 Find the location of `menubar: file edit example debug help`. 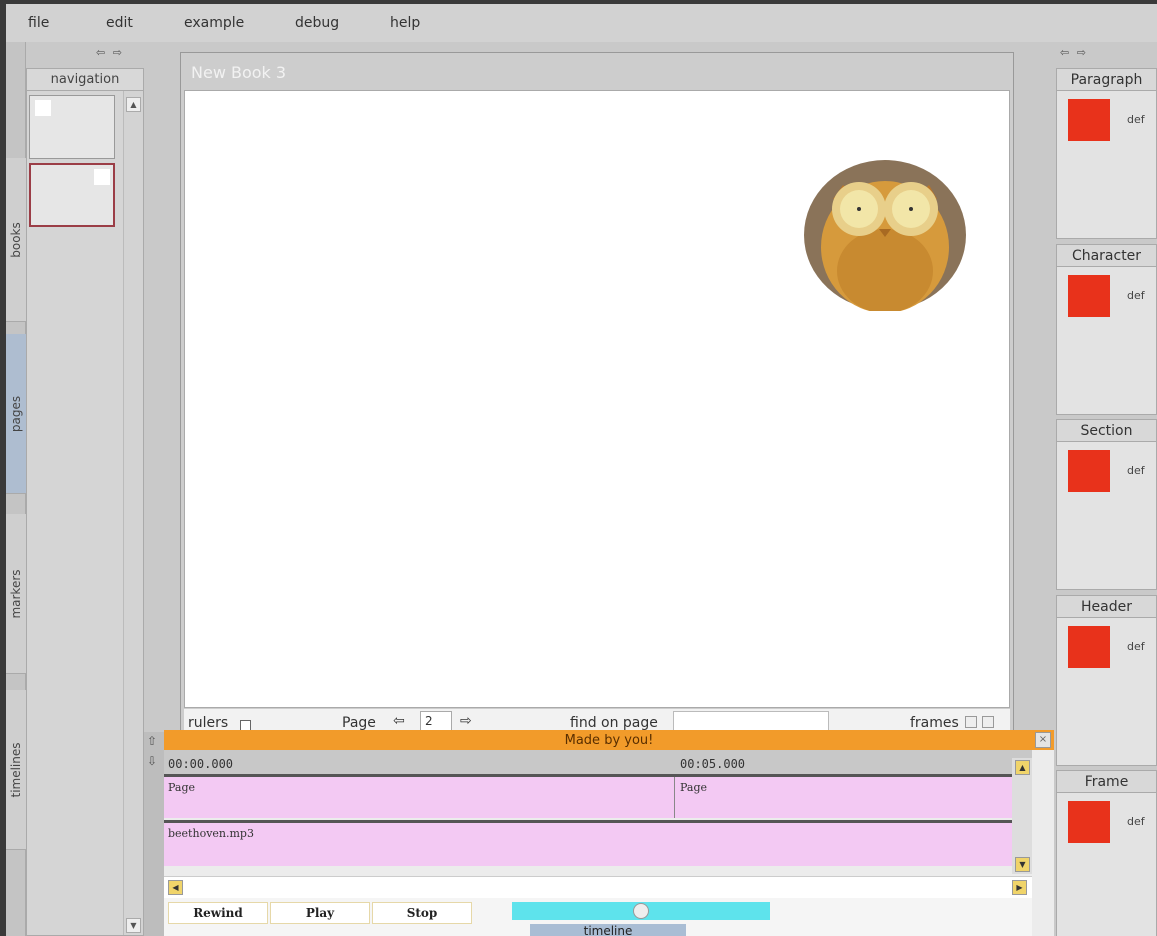

menubar: file edit example debug help is located at coordinates (581, 23).